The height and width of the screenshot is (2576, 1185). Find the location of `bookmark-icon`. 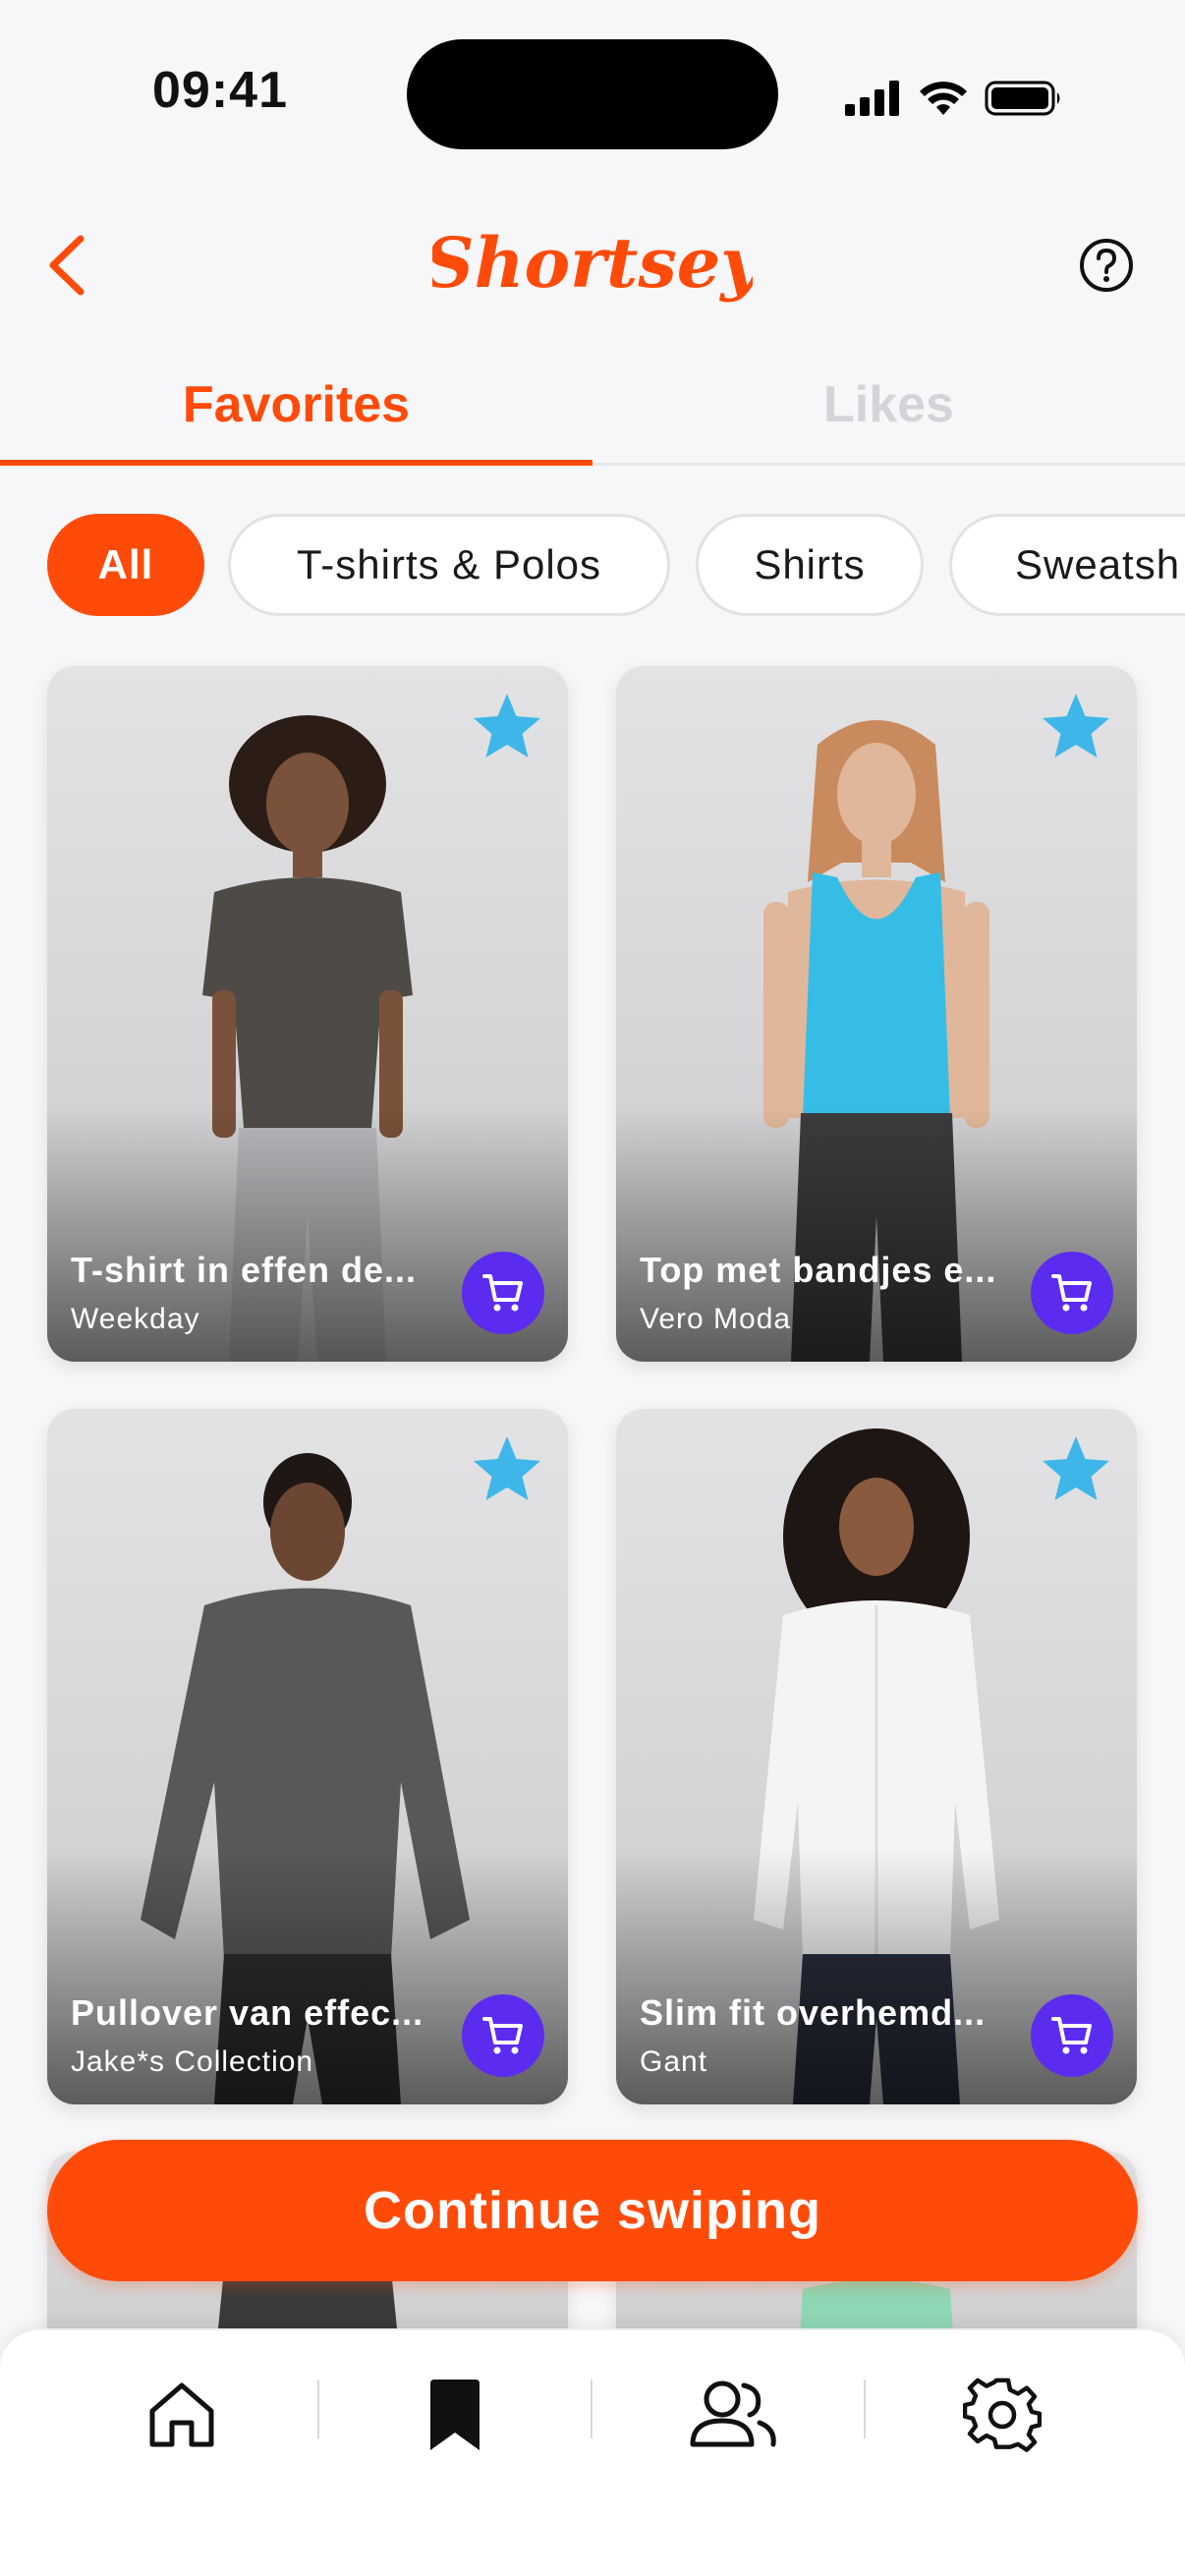

bookmark-icon is located at coordinates (455, 2415).